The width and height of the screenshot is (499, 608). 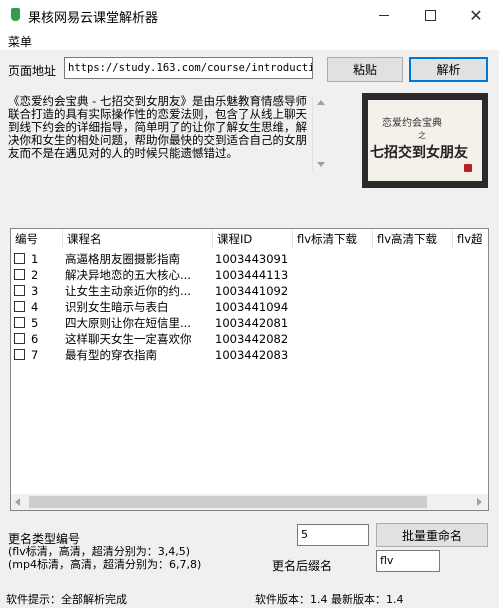 I want to click on column-header-flv-hd: flv高清下载, so click(x=413, y=239).